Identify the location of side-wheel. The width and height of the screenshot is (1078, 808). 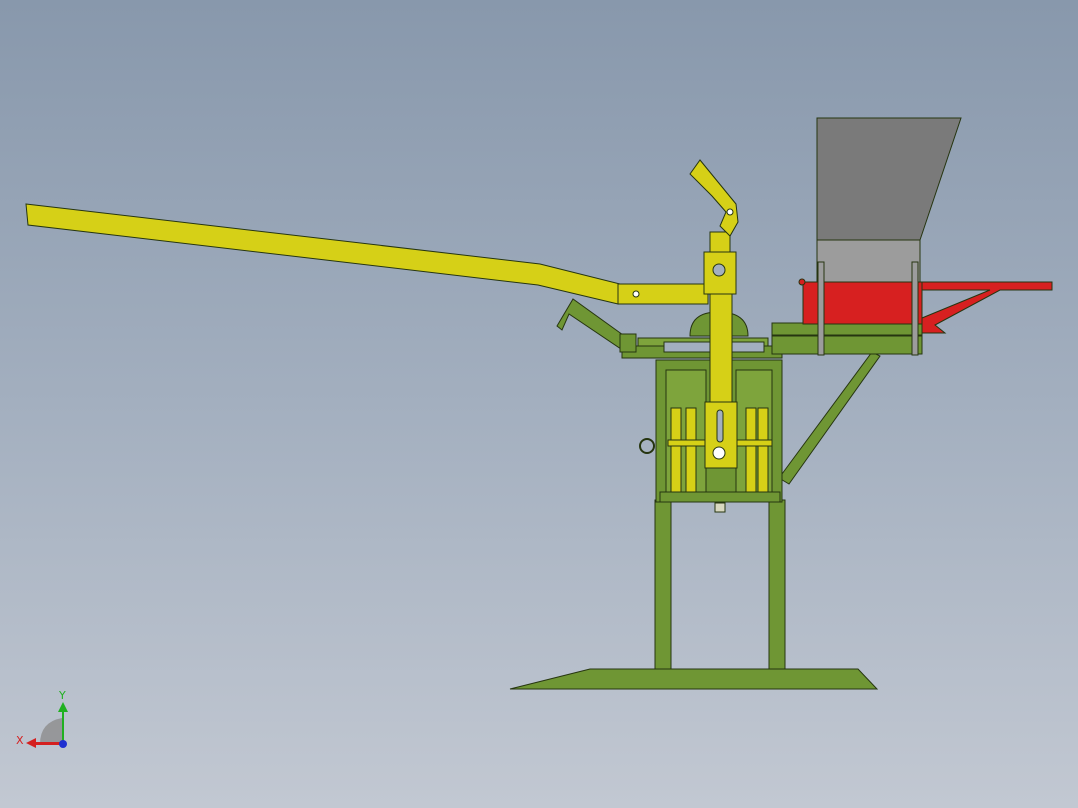
(647, 446).